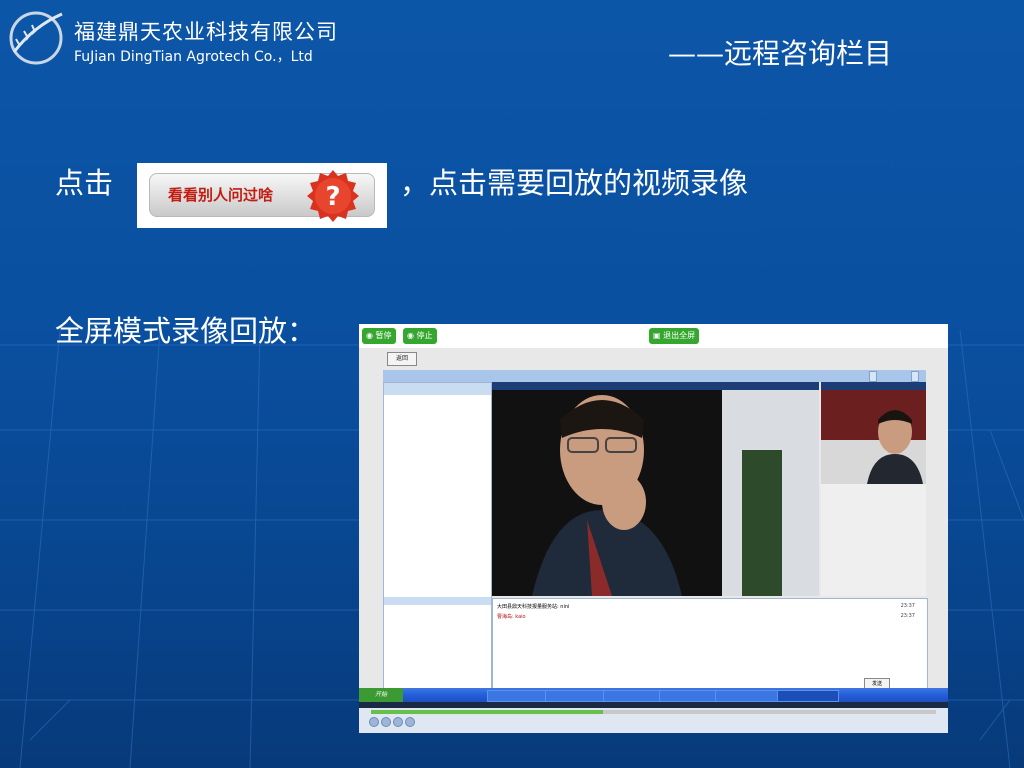 The width and height of the screenshot is (1024, 768). What do you see at coordinates (410, 722) in the screenshot?
I see `volume-control-icon` at bounding box center [410, 722].